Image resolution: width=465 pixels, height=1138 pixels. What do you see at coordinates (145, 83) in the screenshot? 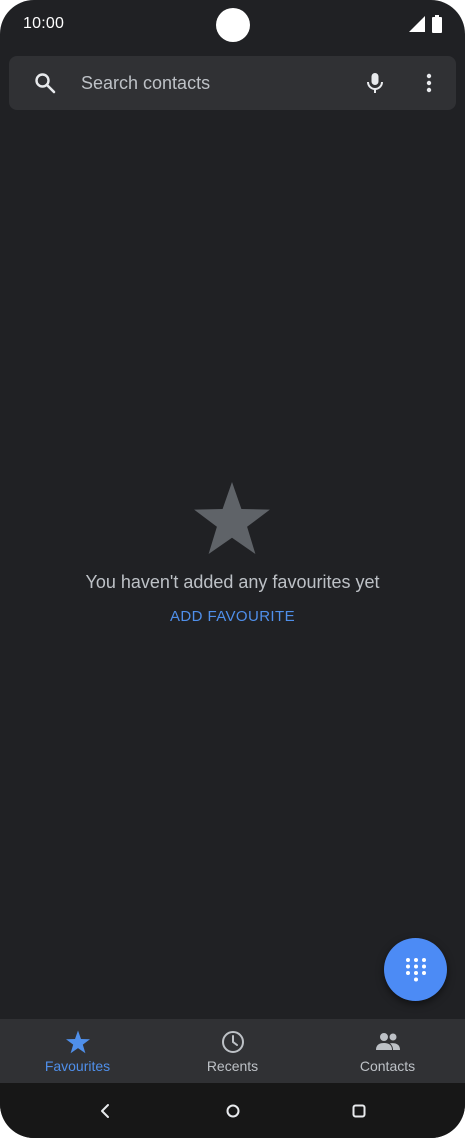
I see `search-input: Search contacts` at bounding box center [145, 83].